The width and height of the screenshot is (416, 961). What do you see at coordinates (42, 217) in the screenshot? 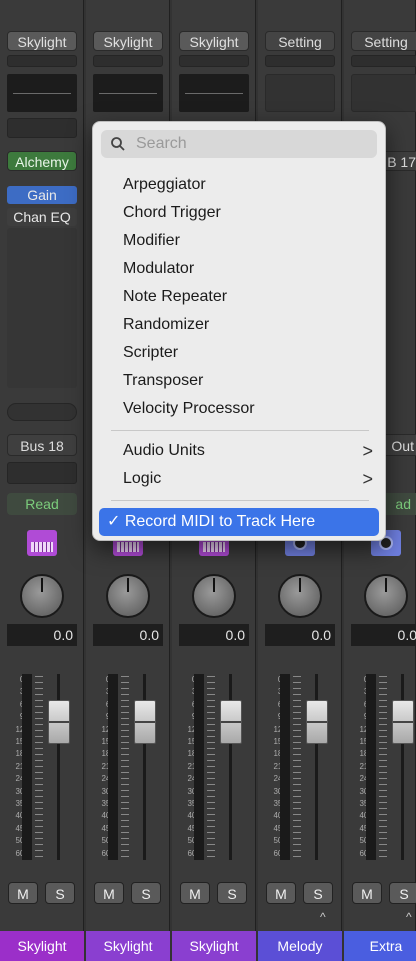
I see `fx-slot-chan-eq: Chan EQ` at bounding box center [42, 217].